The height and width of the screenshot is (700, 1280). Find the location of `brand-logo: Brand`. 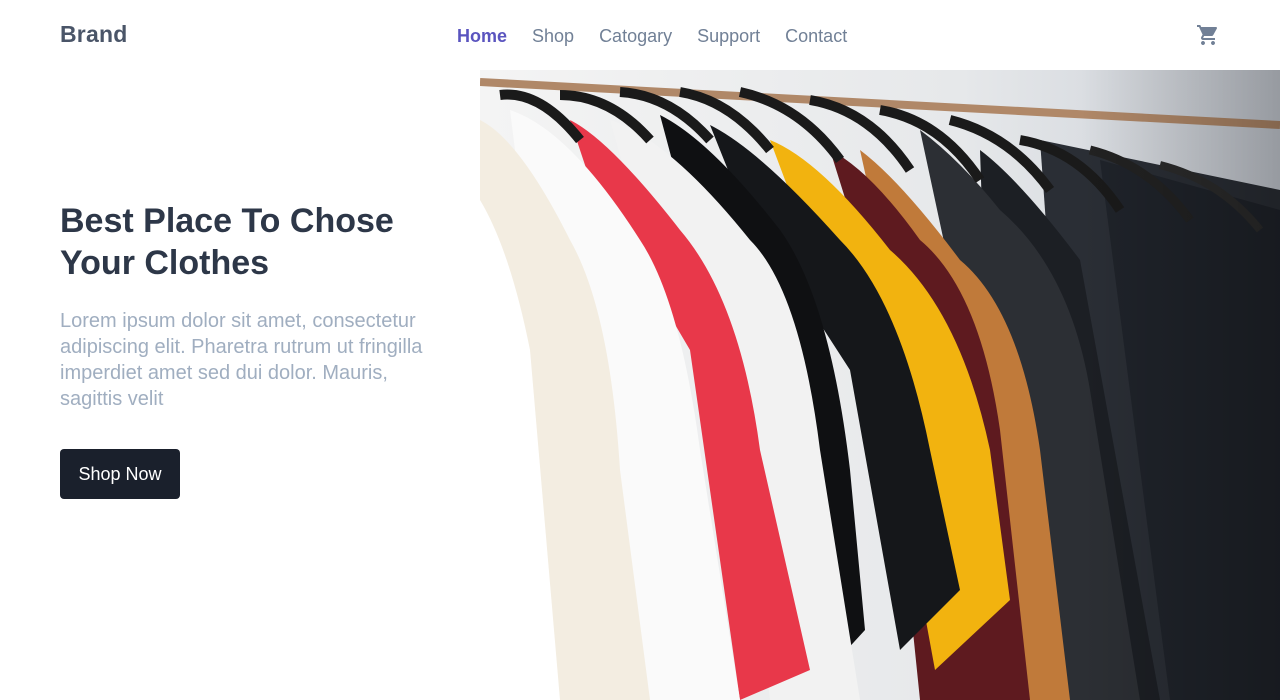

brand-logo: Brand is located at coordinates (93, 34).